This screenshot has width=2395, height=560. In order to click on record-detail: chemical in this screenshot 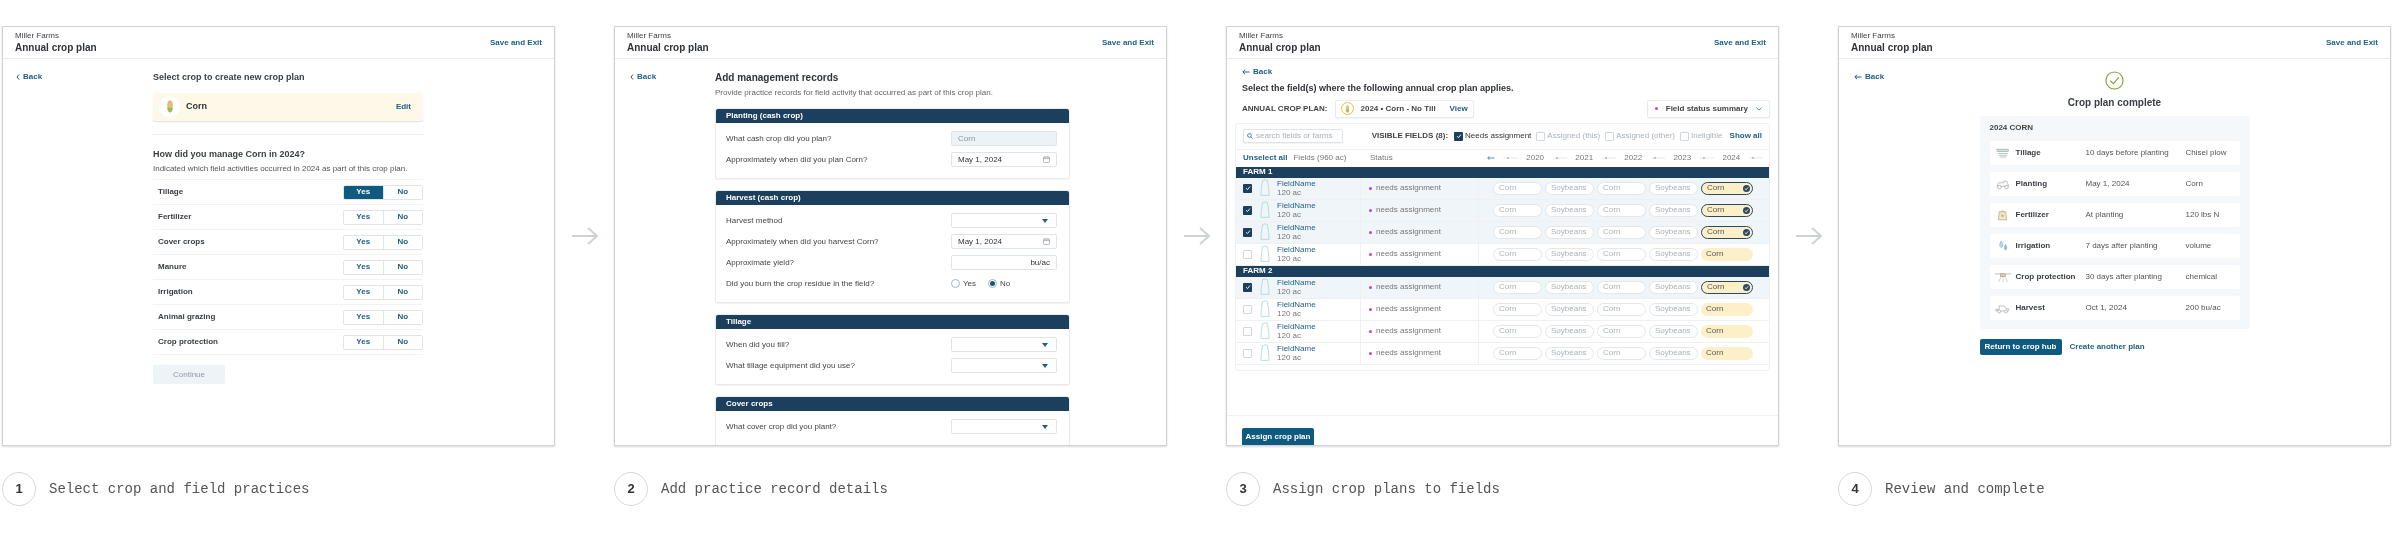, I will do `click(2201, 277)`.